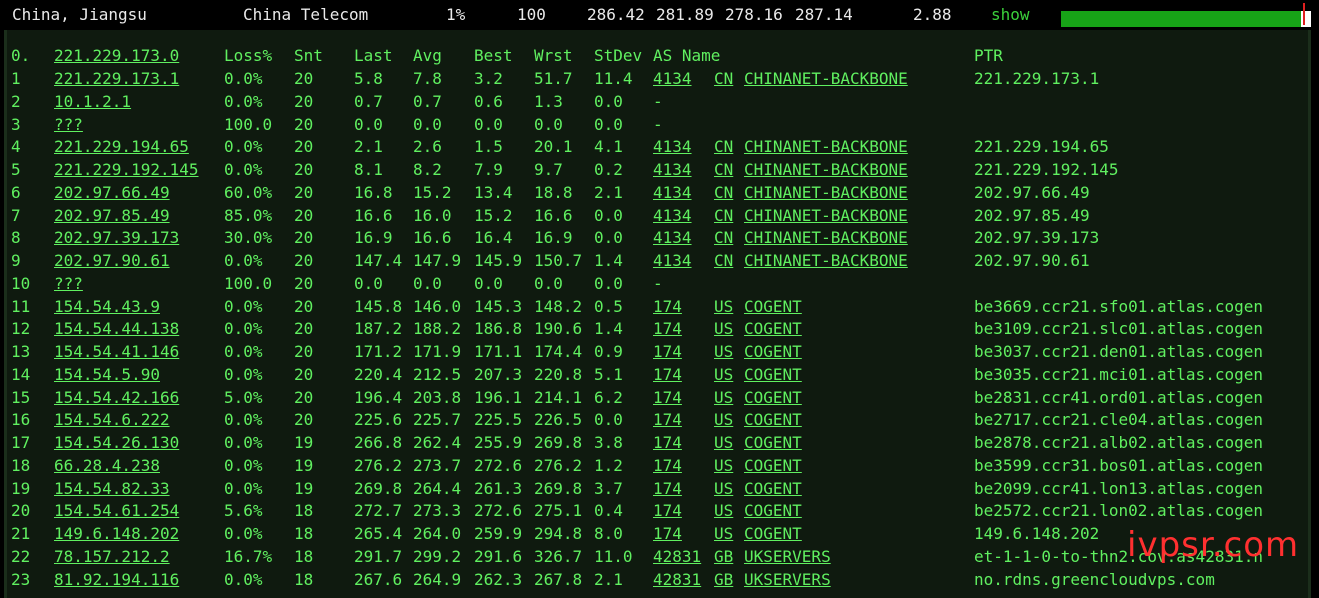  What do you see at coordinates (488, 169) in the screenshot?
I see `hop-best: 7.9` at bounding box center [488, 169].